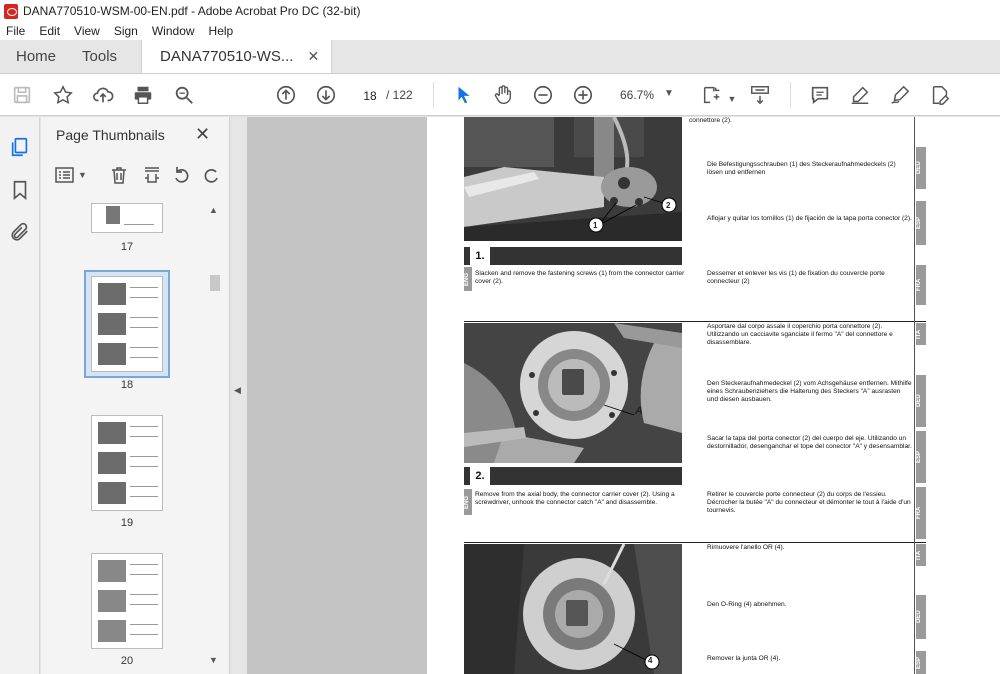 The width and height of the screenshot is (1000, 674). What do you see at coordinates (152, 175) in the screenshot?
I see `insert-page-icon` at bounding box center [152, 175].